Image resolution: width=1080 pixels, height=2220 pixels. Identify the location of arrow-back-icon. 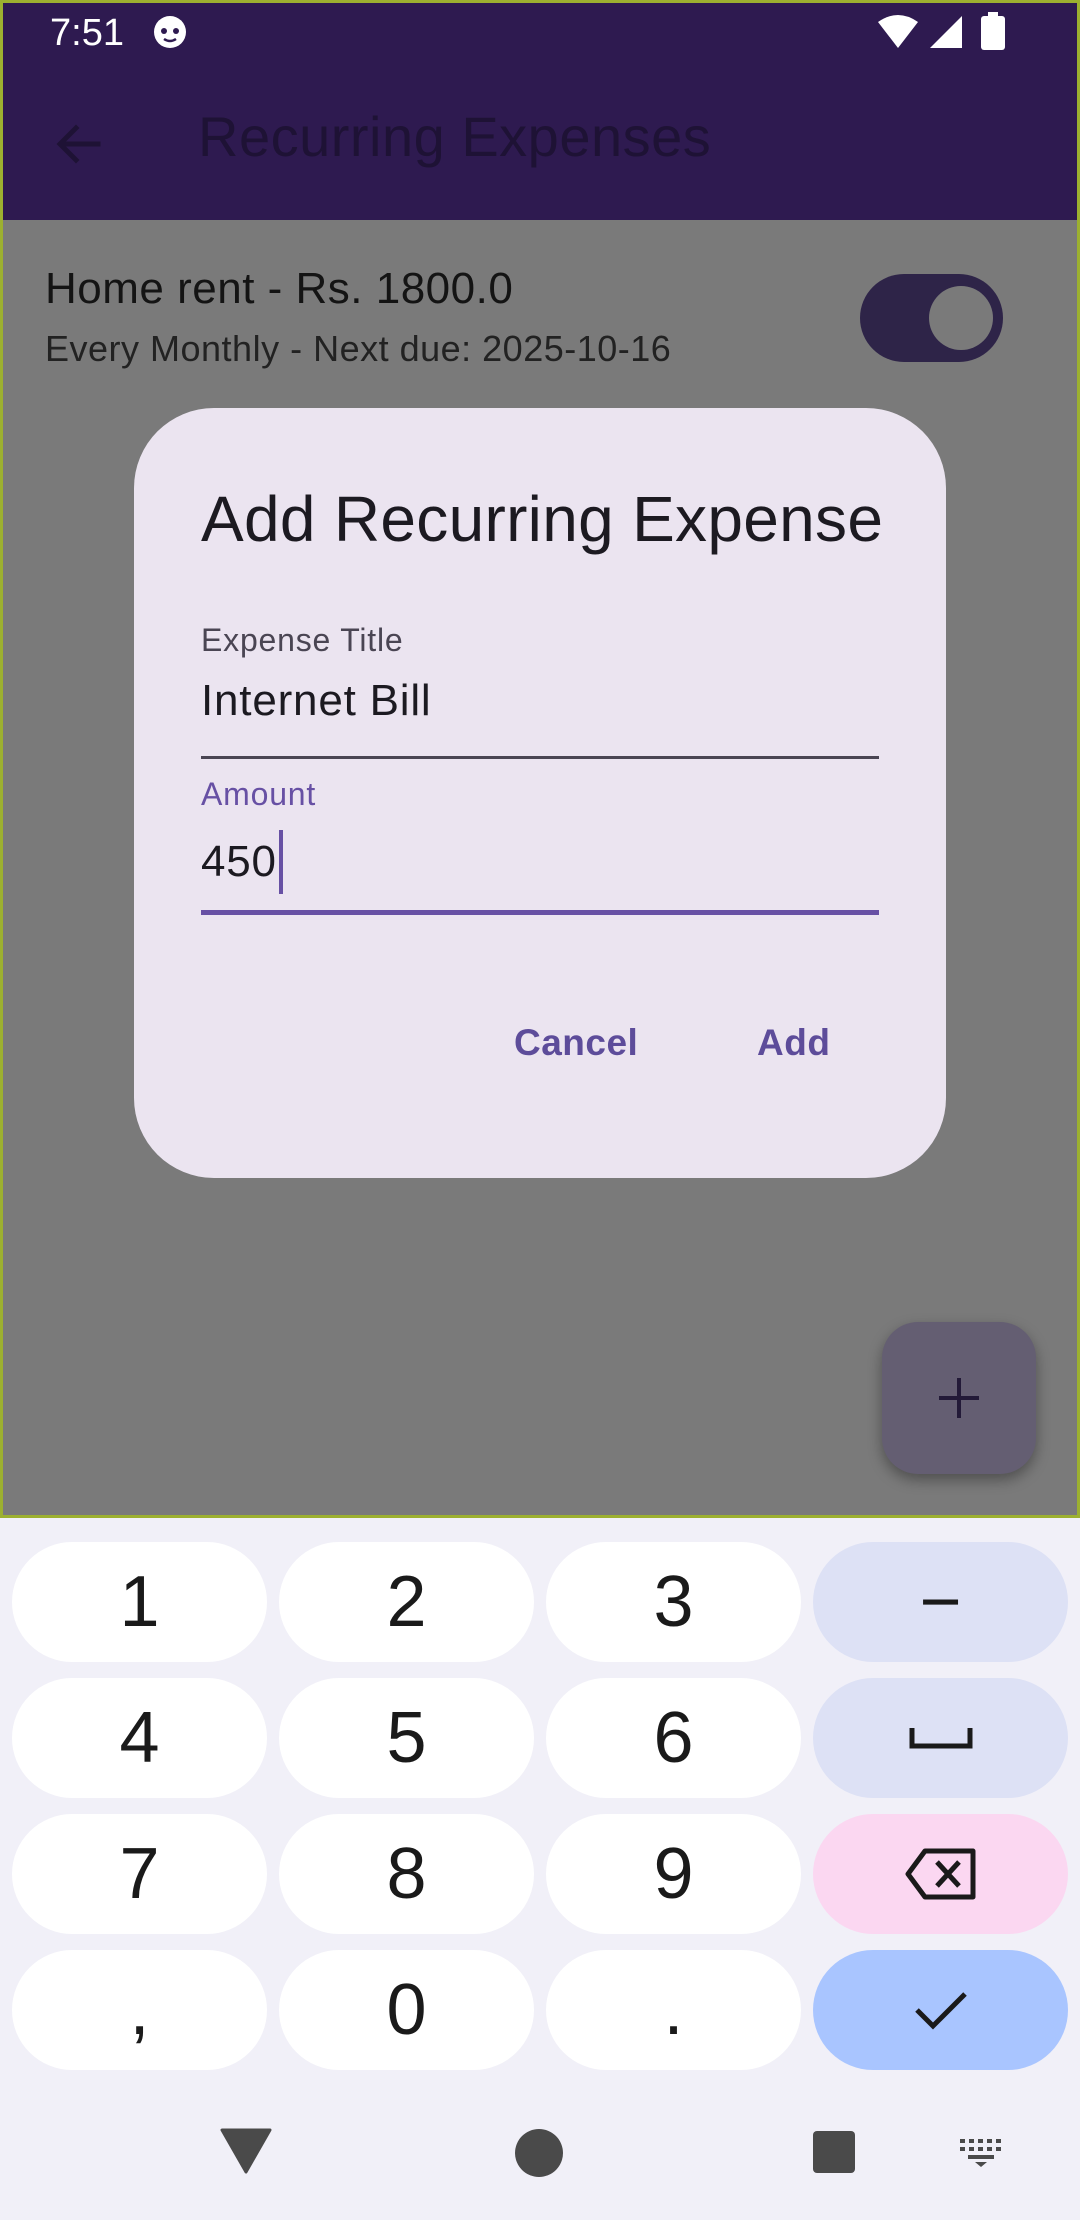
(78, 144).